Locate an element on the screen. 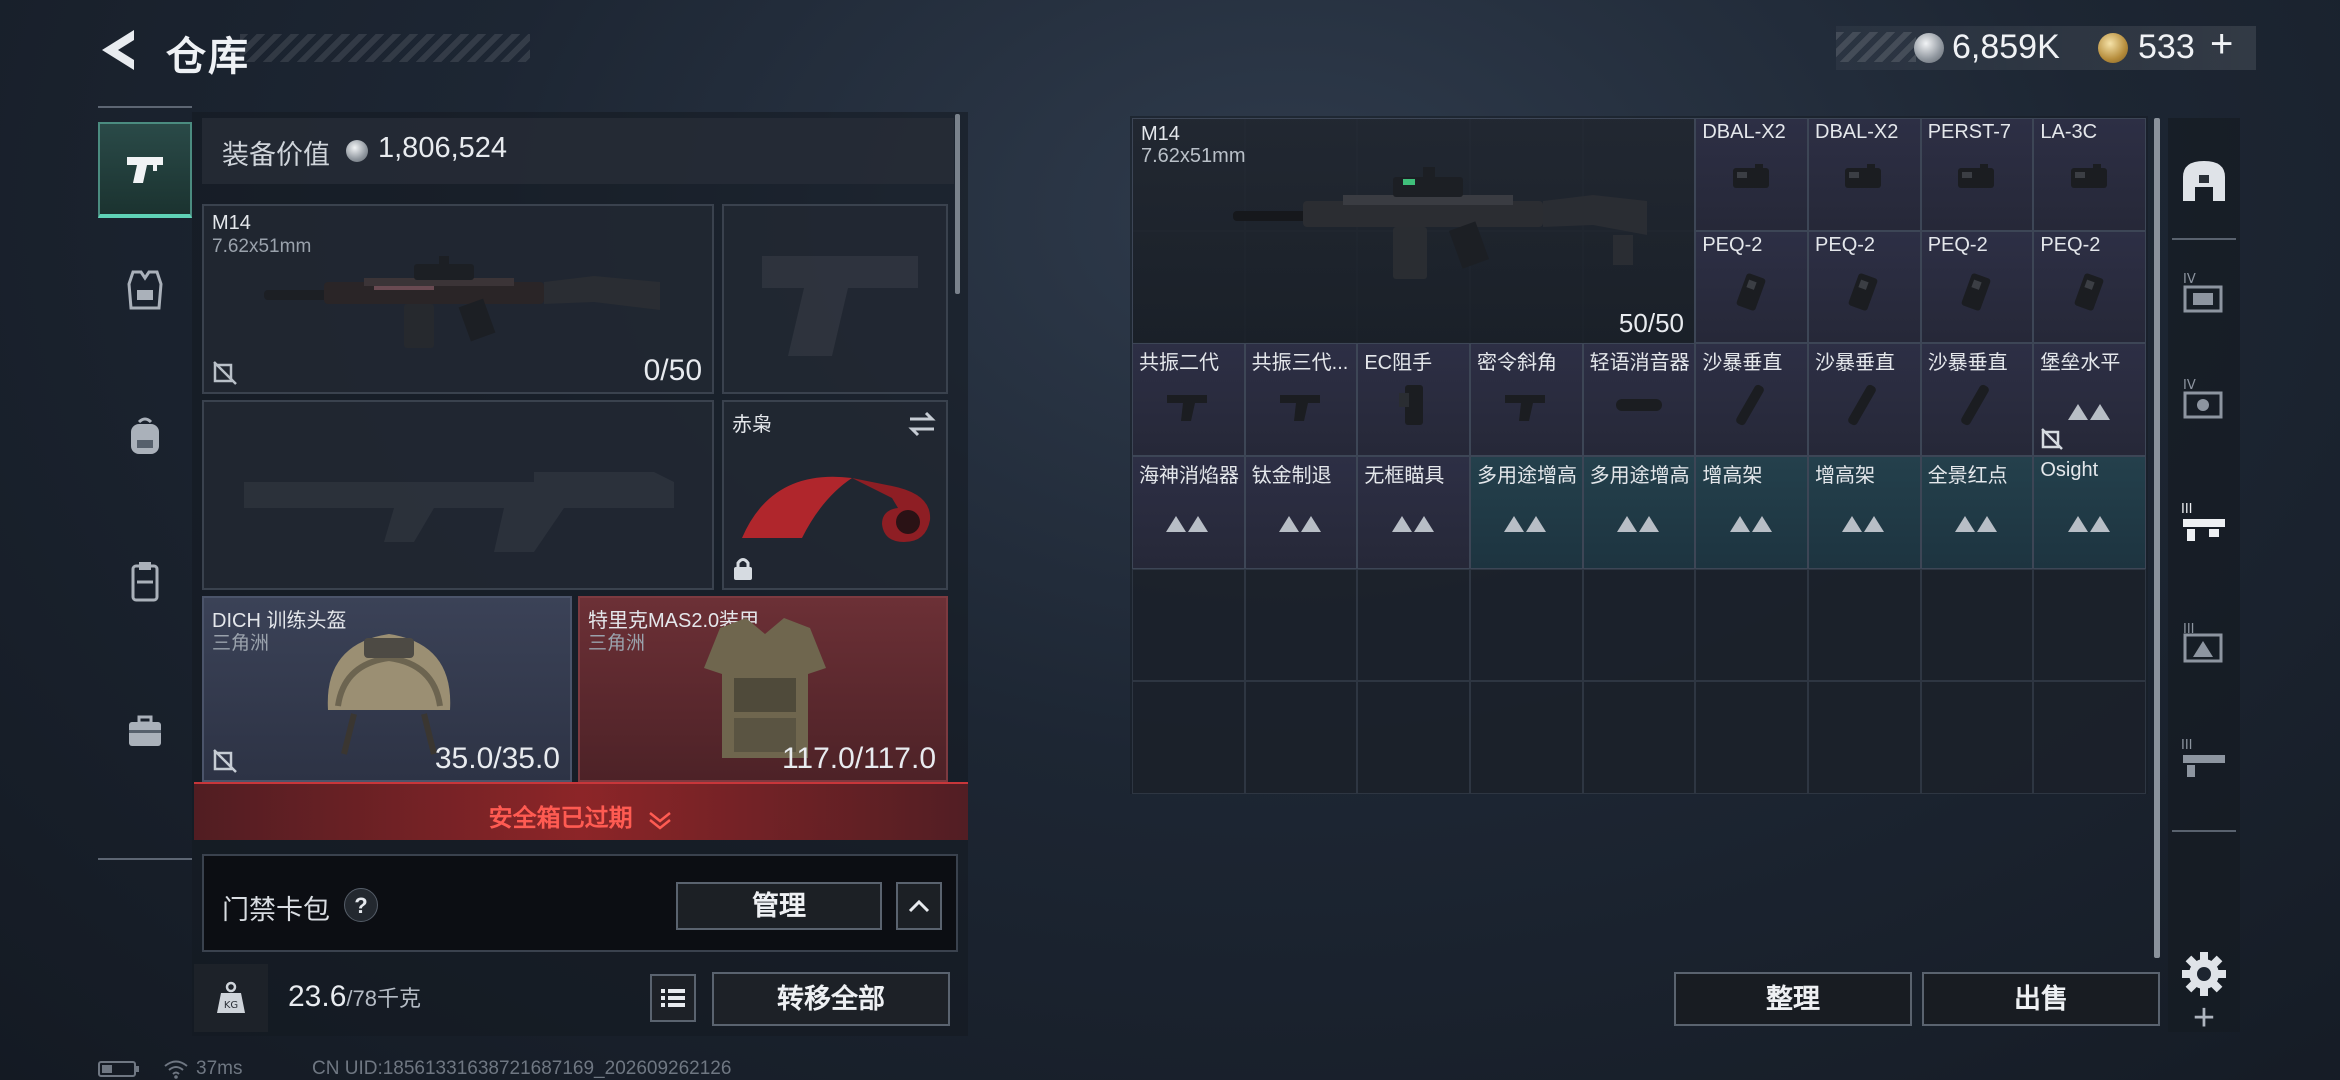 The image size is (2340, 1080). storage-item: 共振二代 is located at coordinates (1188, 399).